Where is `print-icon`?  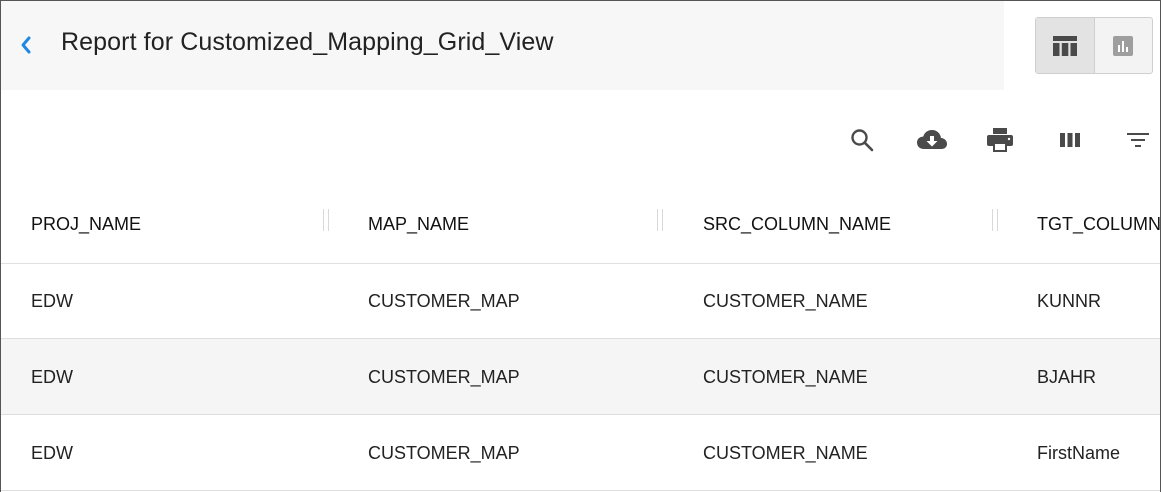 print-icon is located at coordinates (1000, 140).